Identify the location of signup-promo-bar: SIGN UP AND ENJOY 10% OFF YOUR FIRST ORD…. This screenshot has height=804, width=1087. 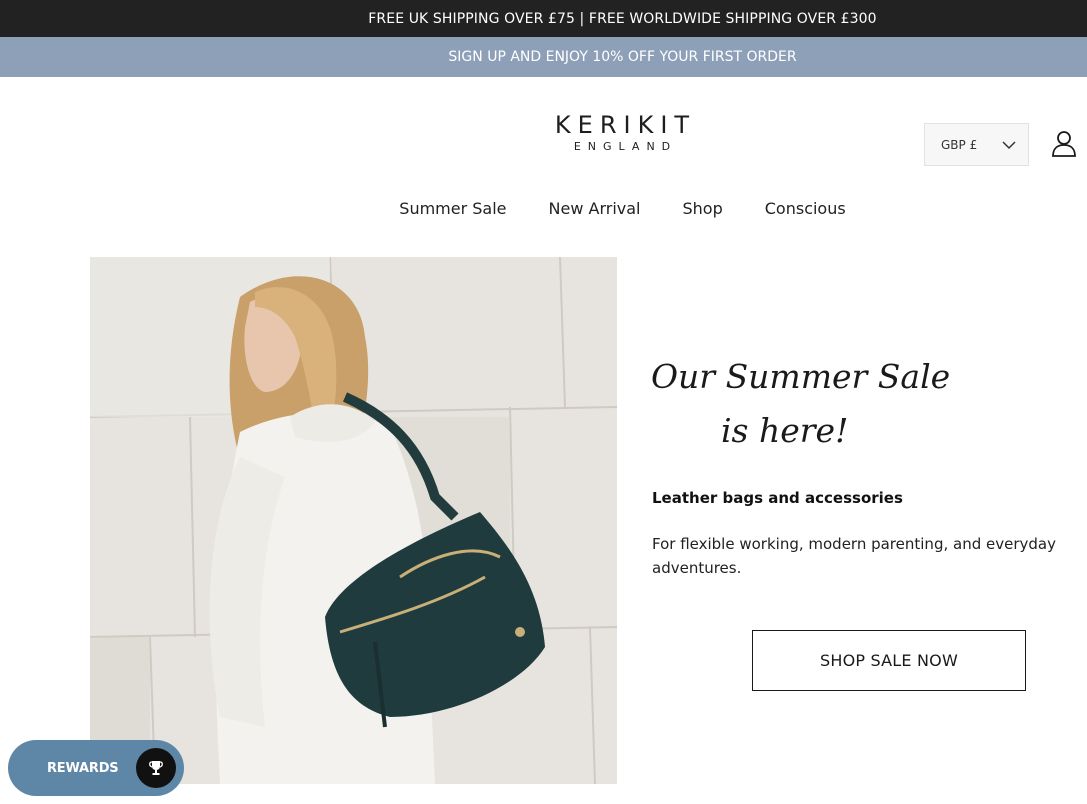
(543, 57).